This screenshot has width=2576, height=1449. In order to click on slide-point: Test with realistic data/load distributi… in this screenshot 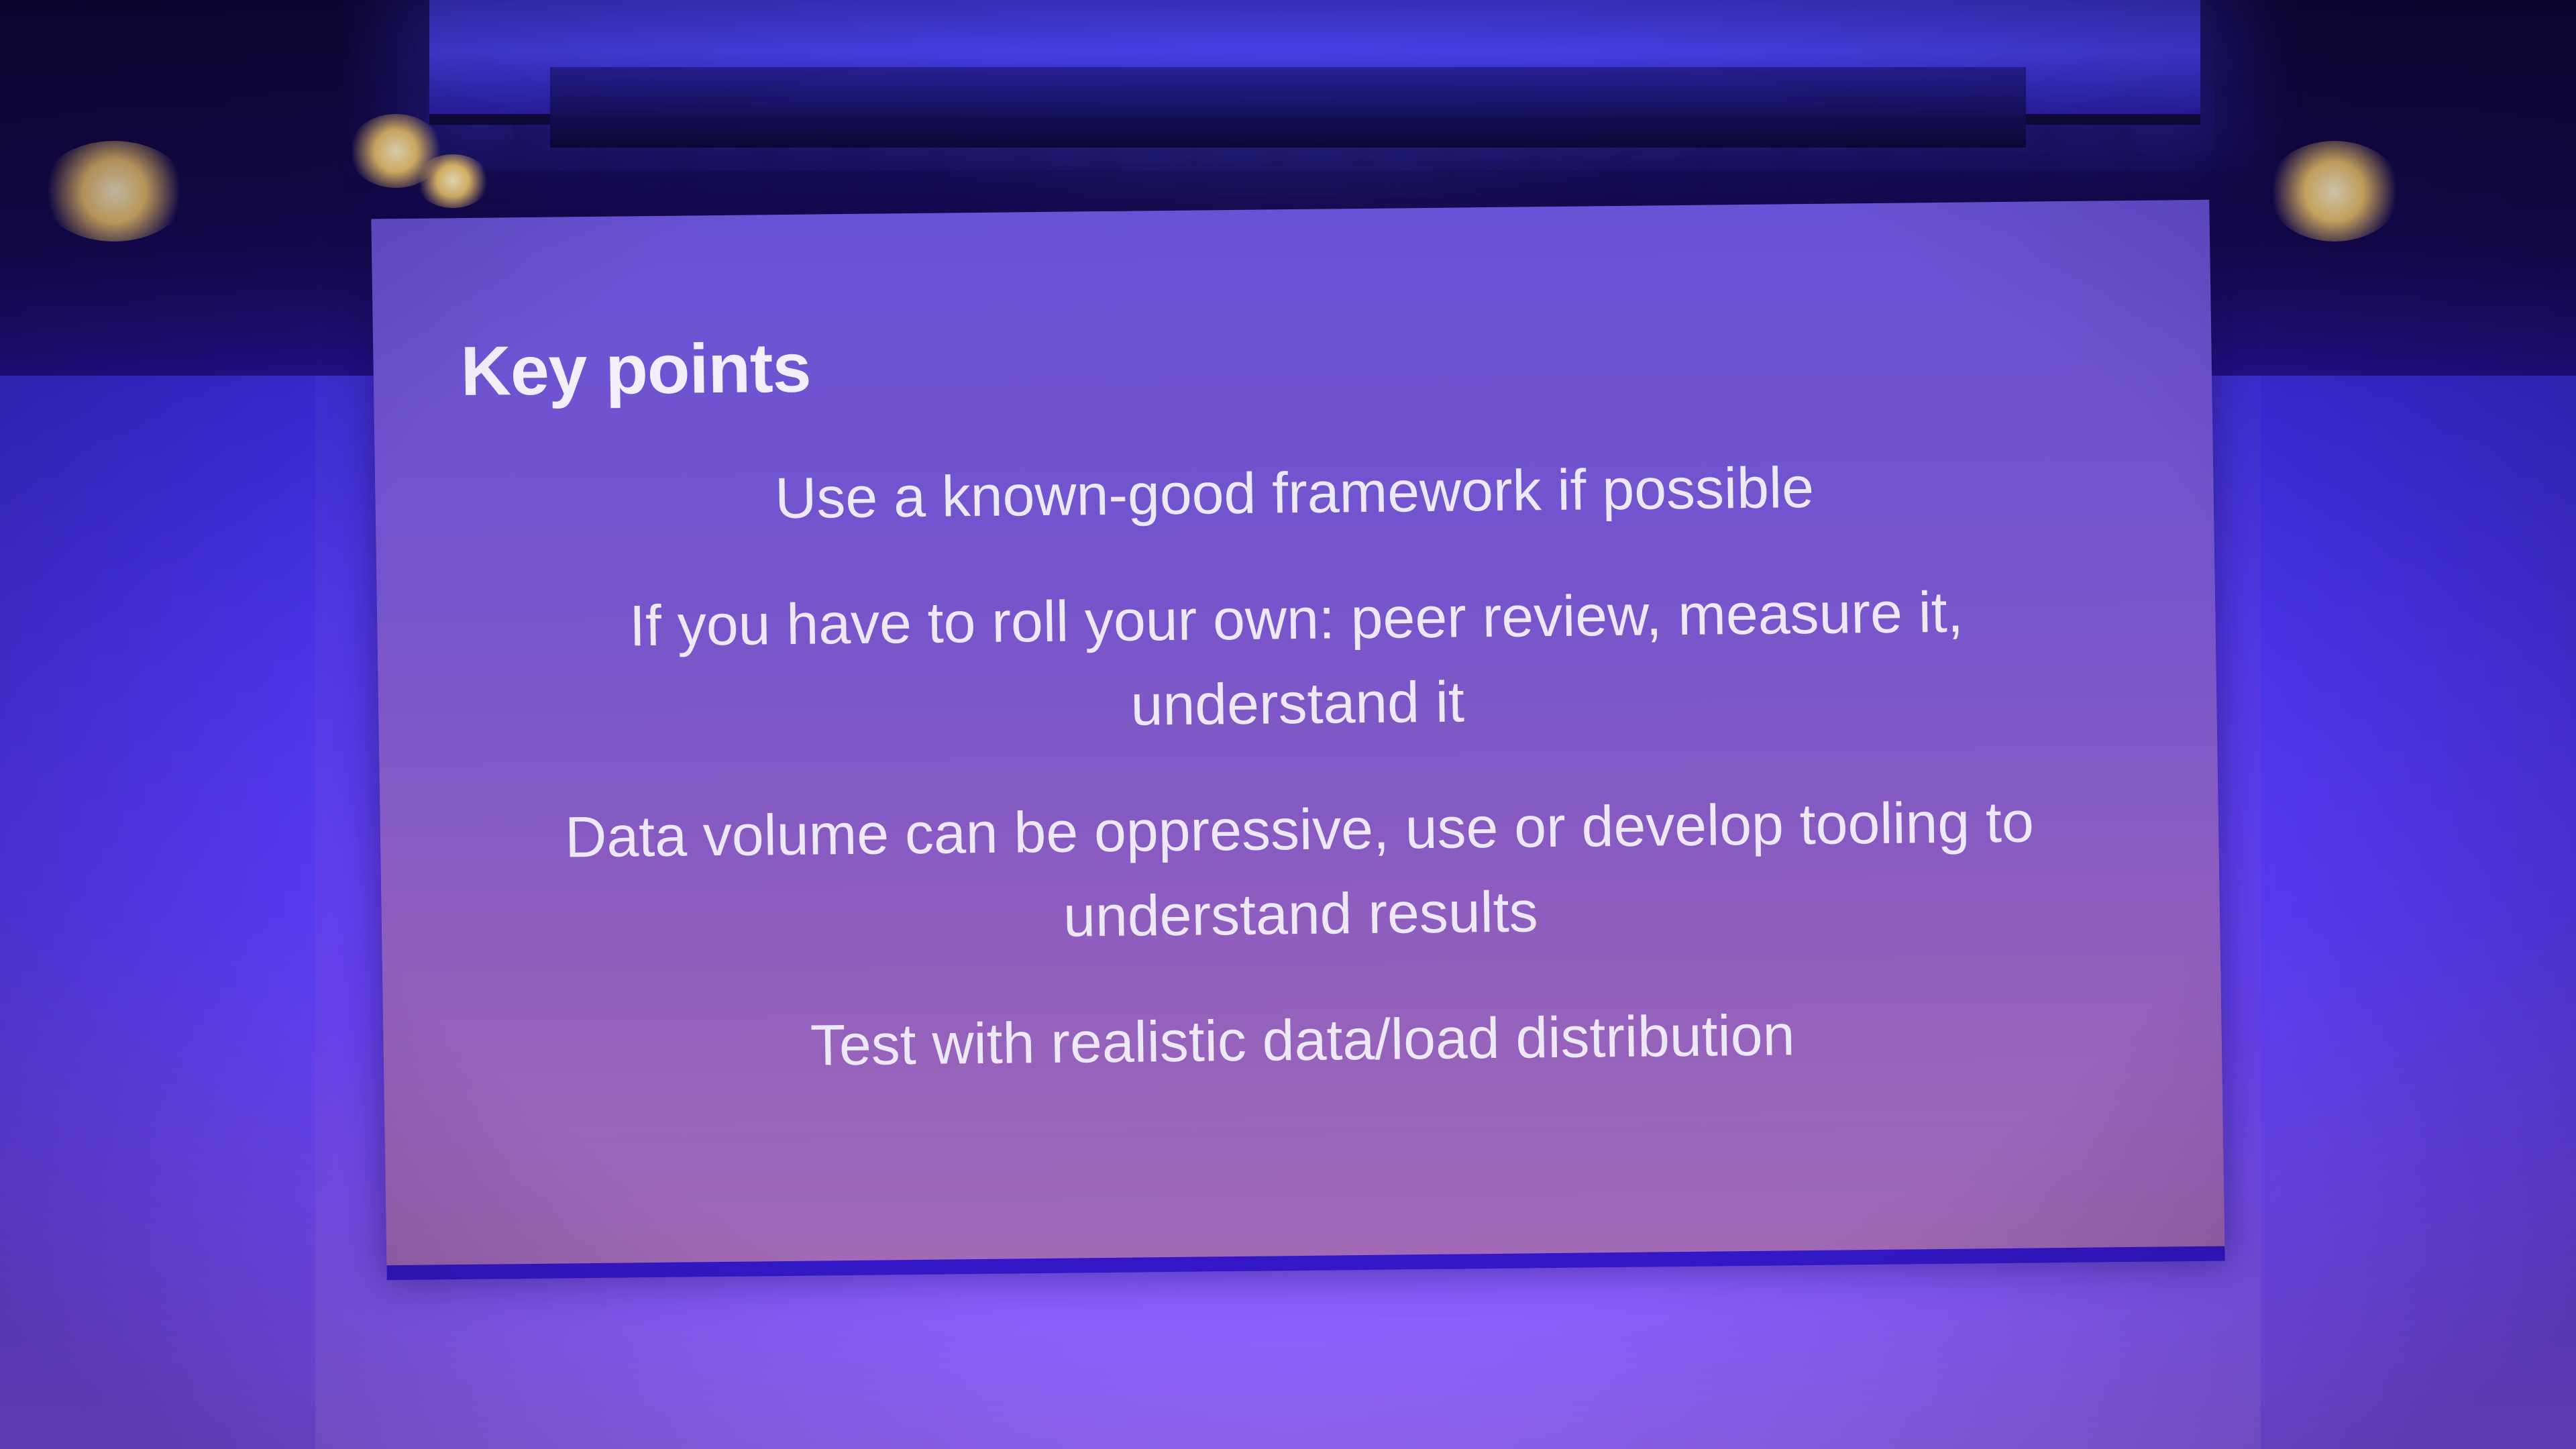, I will do `click(1303, 1040)`.